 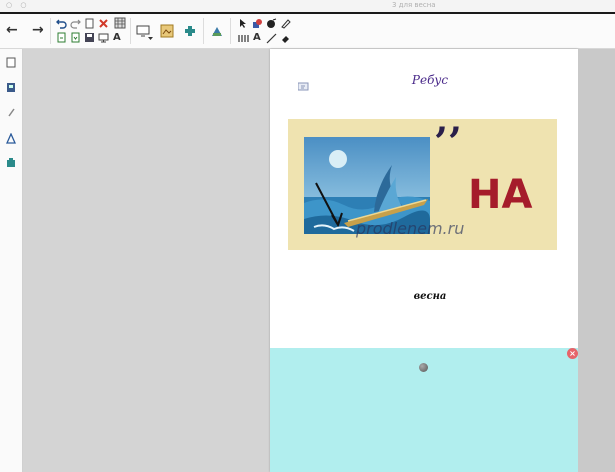 I want to click on main-toolbar: ← → A A, so click(x=307, y=31).